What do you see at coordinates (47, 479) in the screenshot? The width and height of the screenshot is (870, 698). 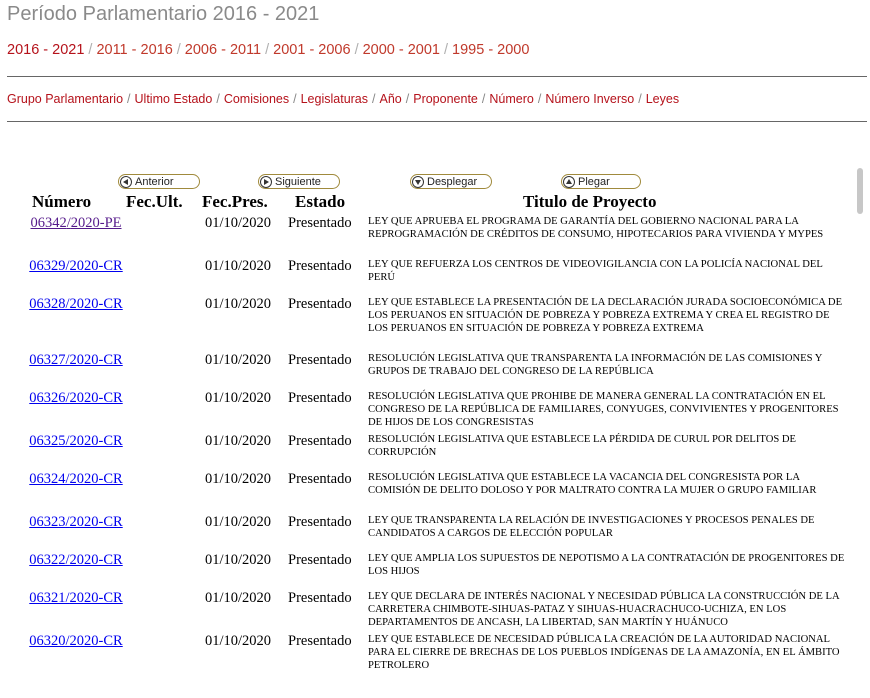 I see `project-id: 06324` at bounding box center [47, 479].